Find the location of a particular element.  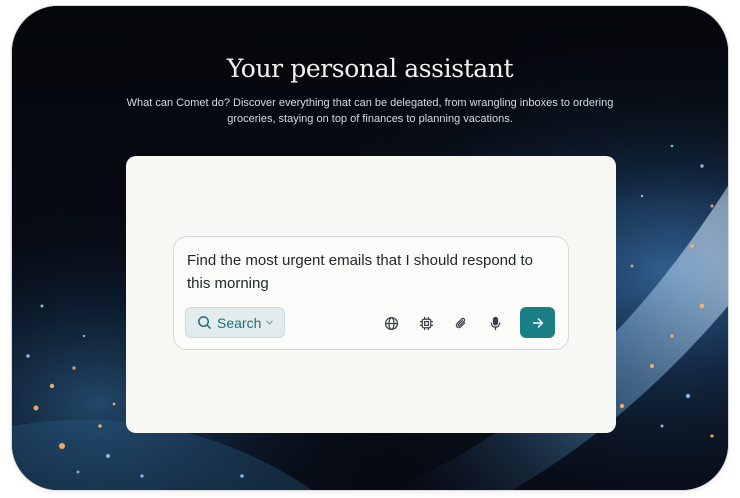

mode-select-button: Search is located at coordinates (235, 322).